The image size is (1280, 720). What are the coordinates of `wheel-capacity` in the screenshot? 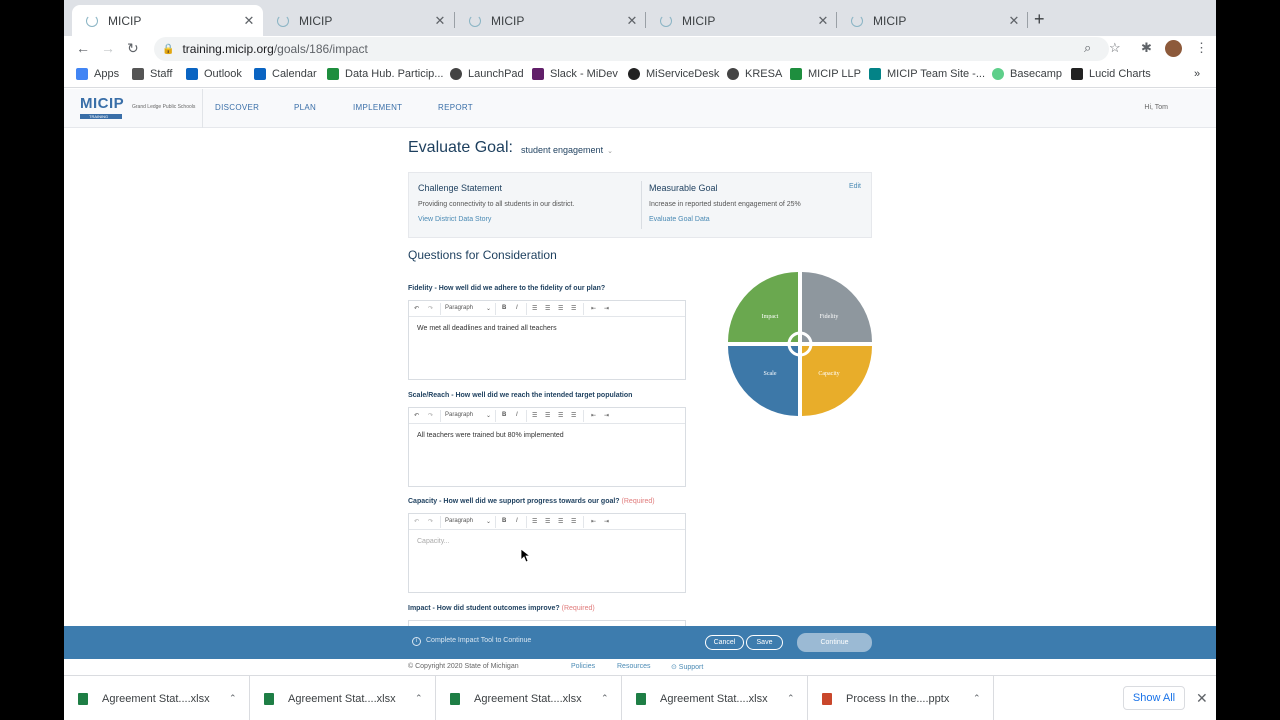 It's located at (837, 381).